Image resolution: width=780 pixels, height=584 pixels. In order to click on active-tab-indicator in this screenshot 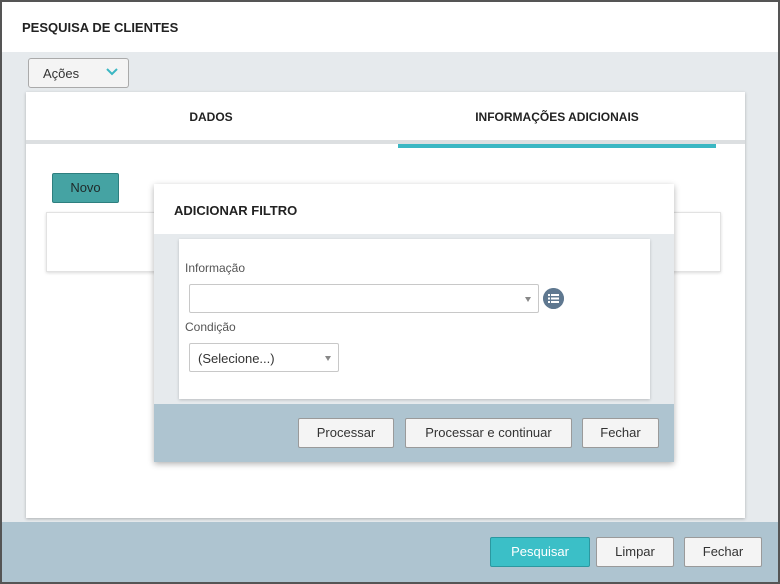, I will do `click(557, 146)`.